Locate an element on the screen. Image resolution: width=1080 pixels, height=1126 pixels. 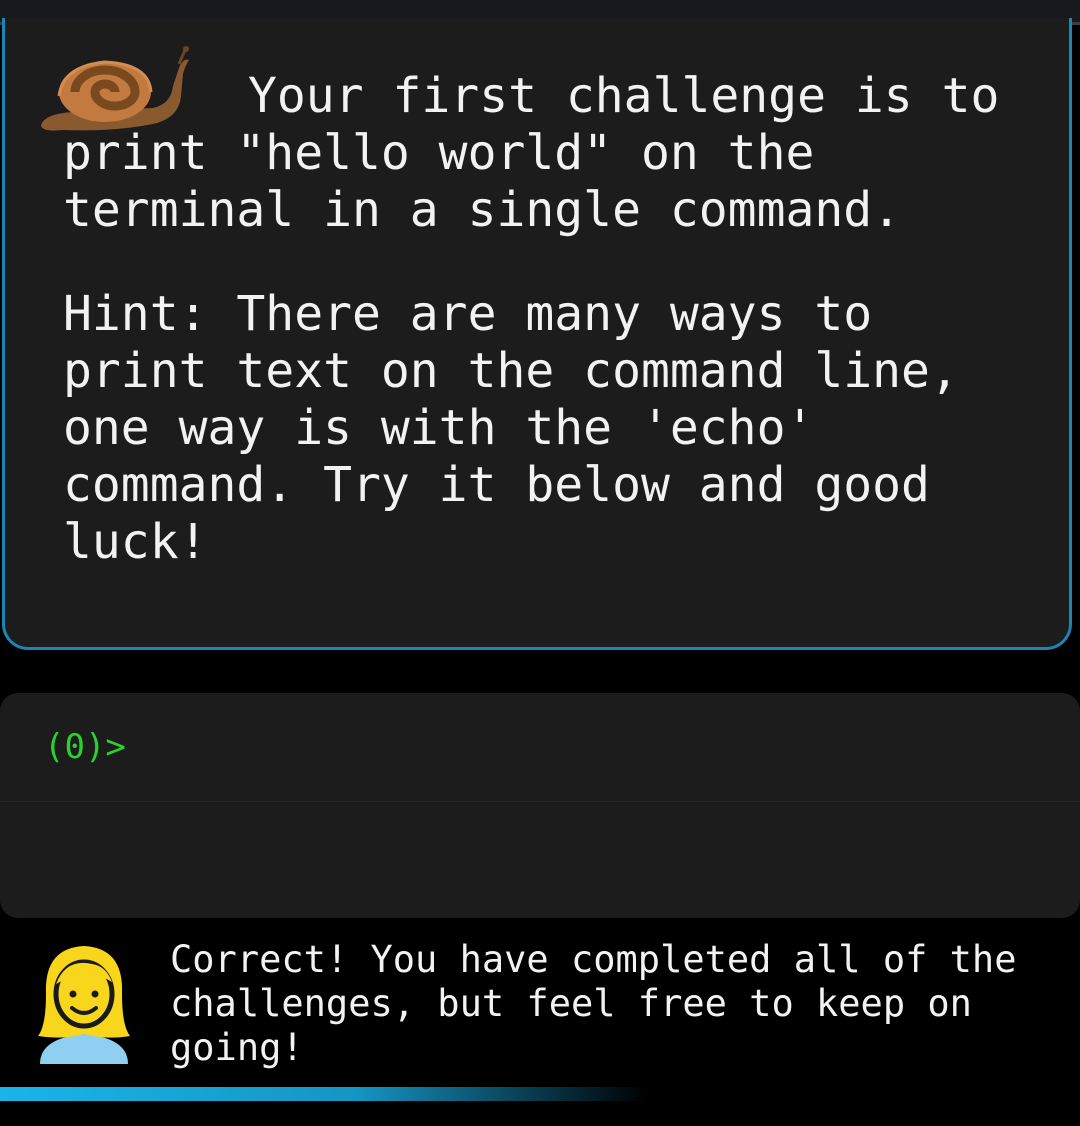
progress-fill is located at coordinates (324, 1094).